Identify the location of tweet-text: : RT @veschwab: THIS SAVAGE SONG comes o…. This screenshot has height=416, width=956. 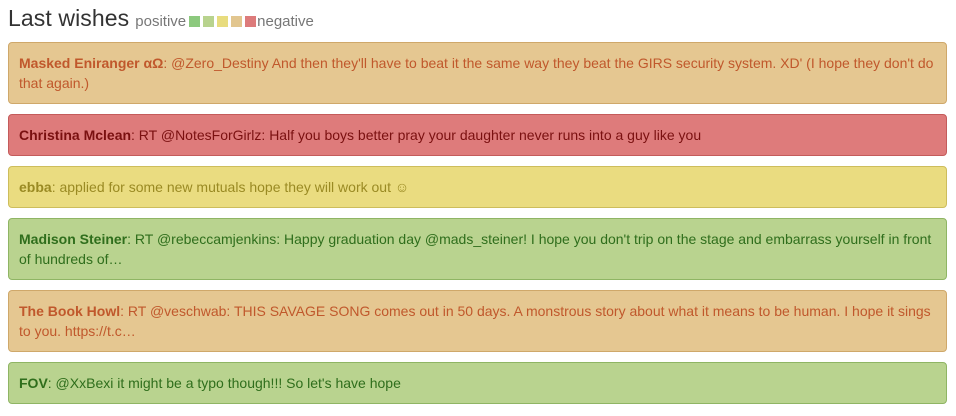
(475, 321).